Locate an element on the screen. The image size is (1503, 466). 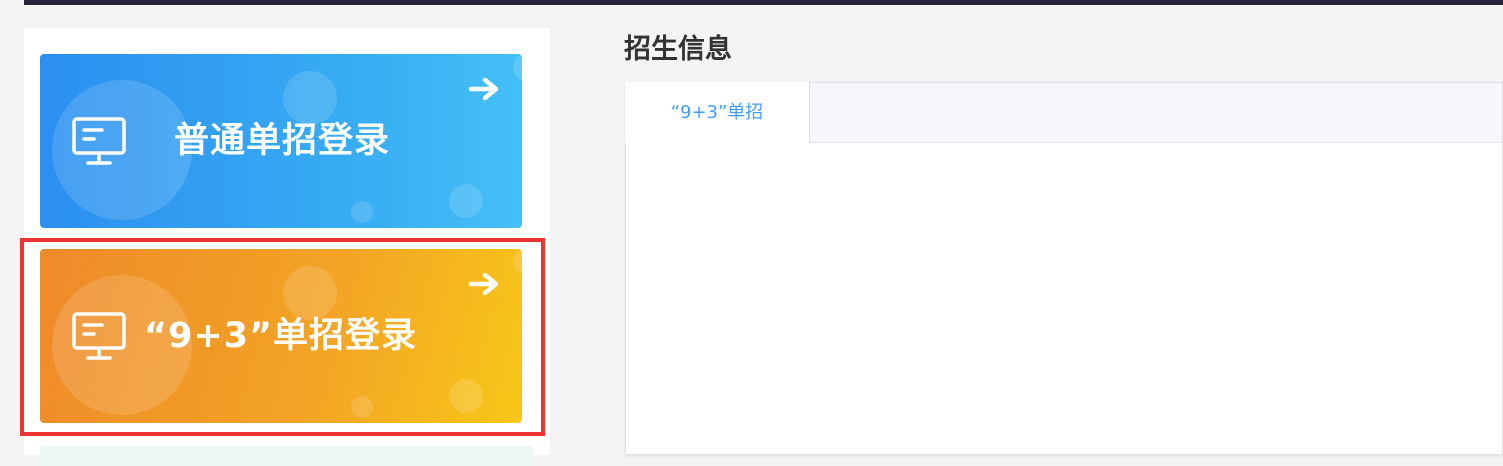
tab-header: “9+3”单招 is located at coordinates (1063, 112).